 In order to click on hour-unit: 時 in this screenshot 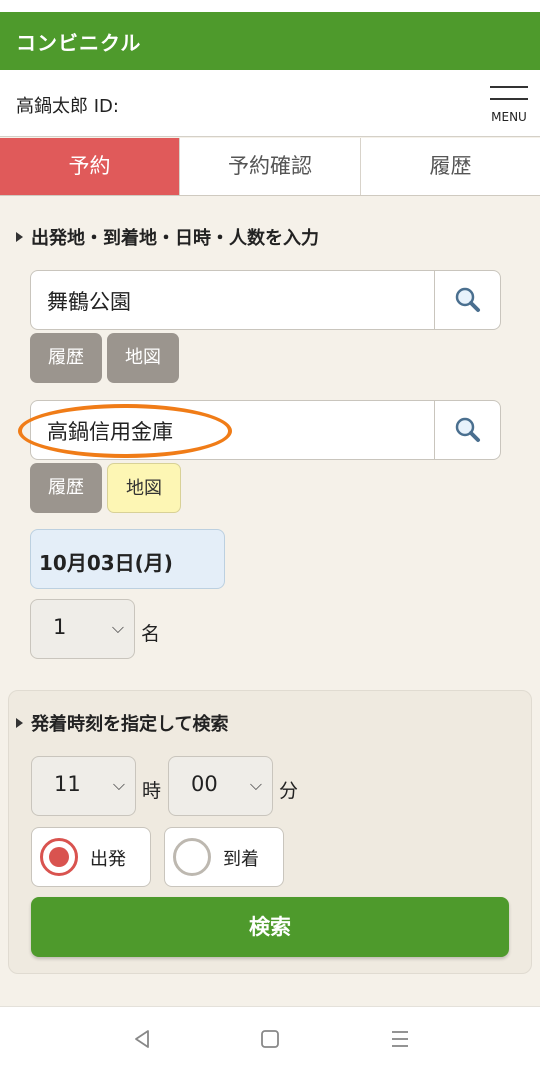, I will do `click(152, 791)`.